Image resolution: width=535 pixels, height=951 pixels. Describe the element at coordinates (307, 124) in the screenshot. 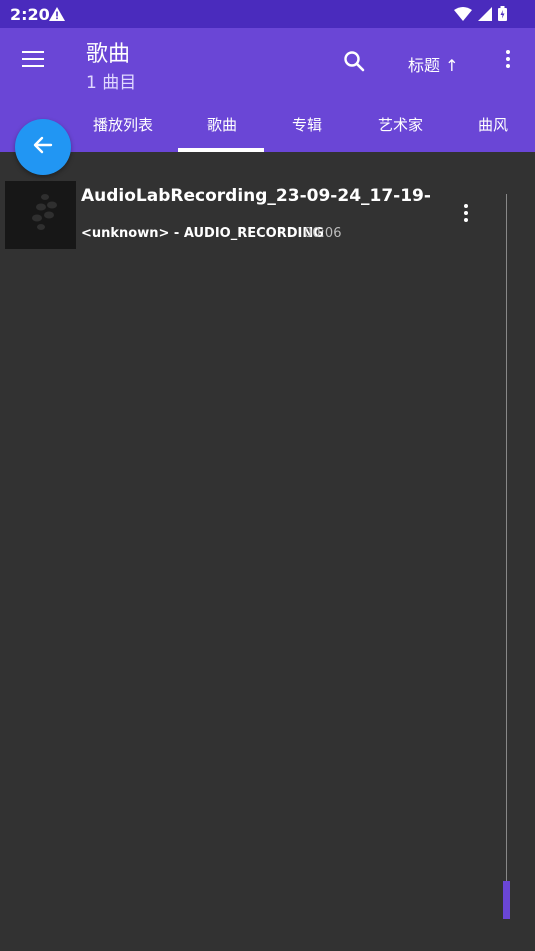

I see `tab-albums: 专辑` at that location.